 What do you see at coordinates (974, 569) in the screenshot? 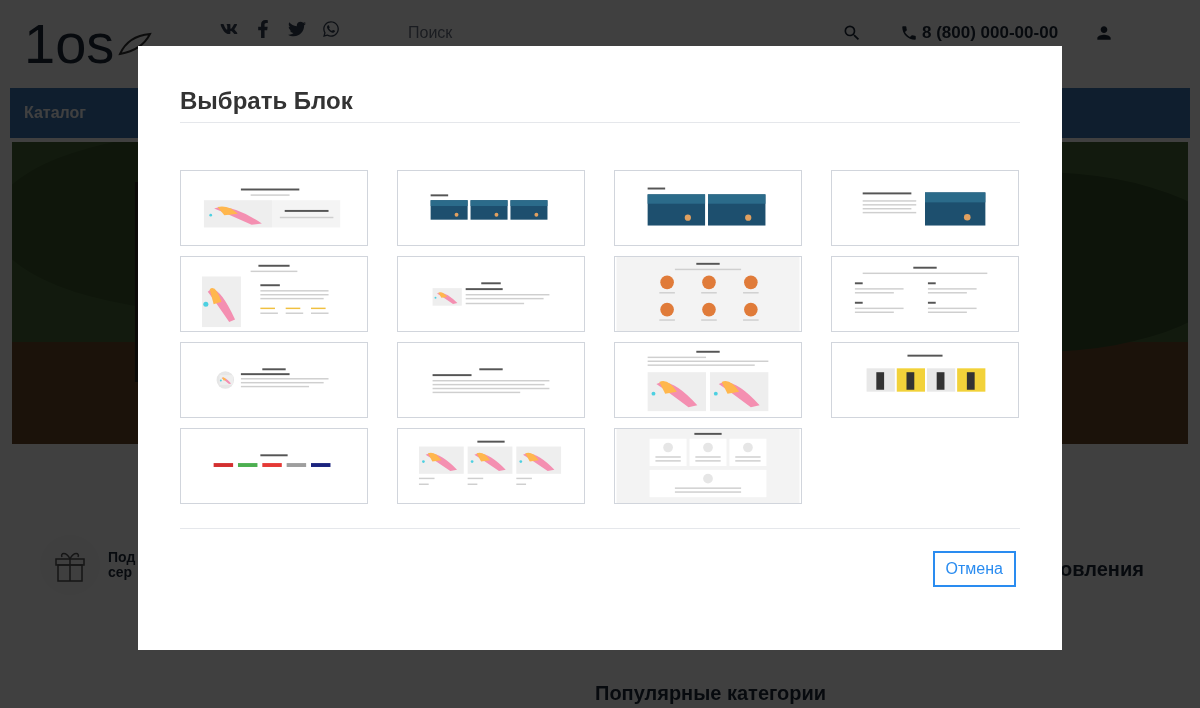
I see `cancel-button: Отмена` at bounding box center [974, 569].